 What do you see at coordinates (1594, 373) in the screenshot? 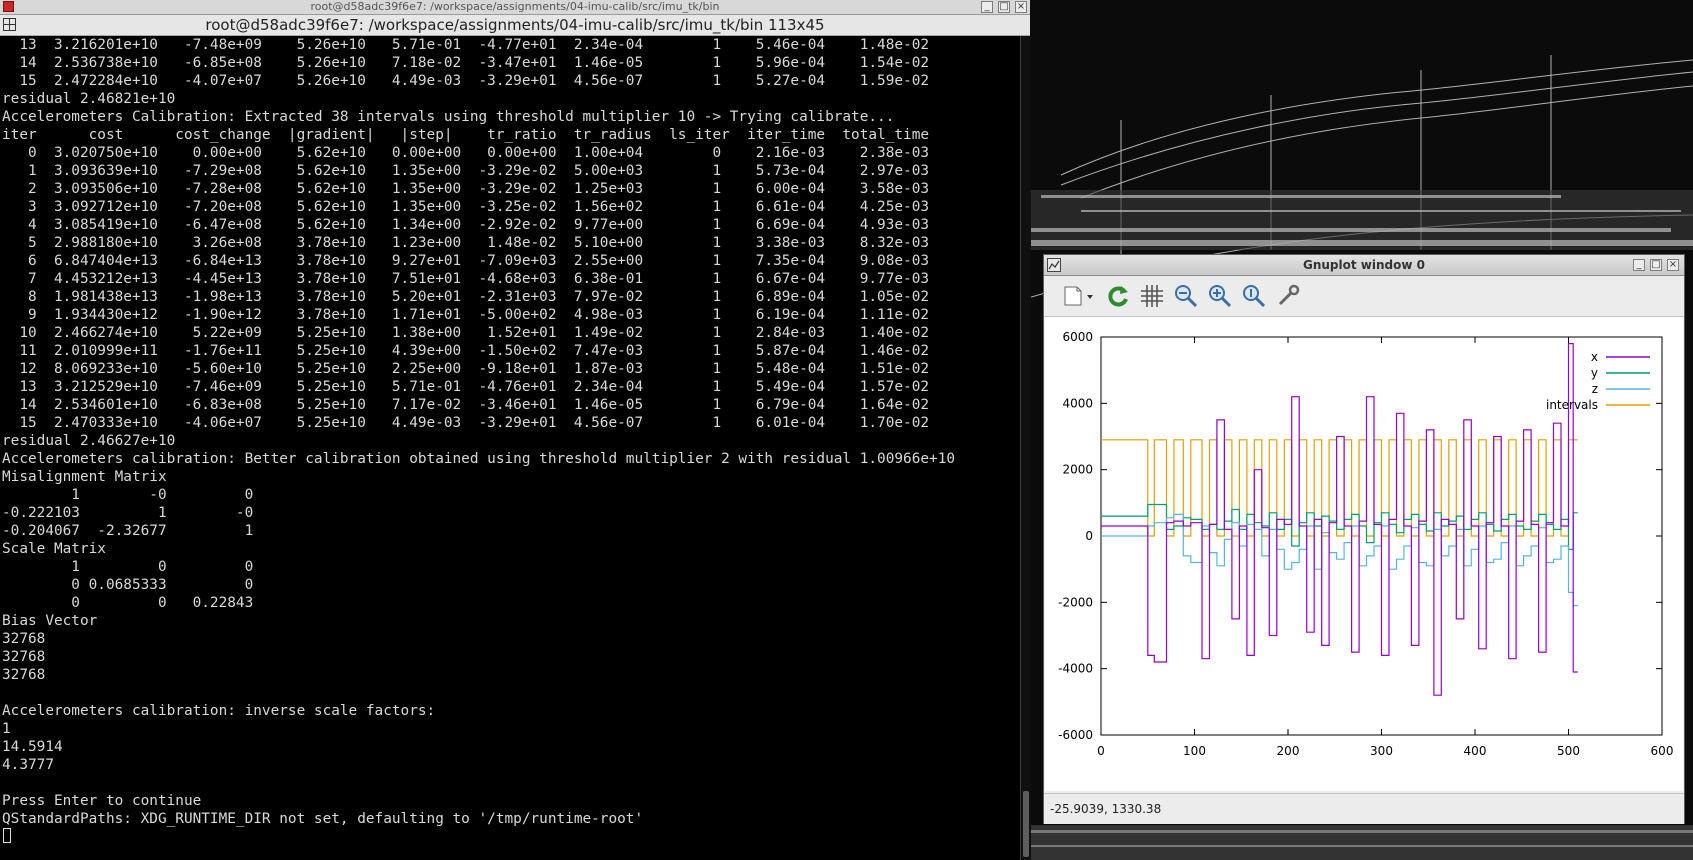
I see `legend-label-y: y` at bounding box center [1594, 373].